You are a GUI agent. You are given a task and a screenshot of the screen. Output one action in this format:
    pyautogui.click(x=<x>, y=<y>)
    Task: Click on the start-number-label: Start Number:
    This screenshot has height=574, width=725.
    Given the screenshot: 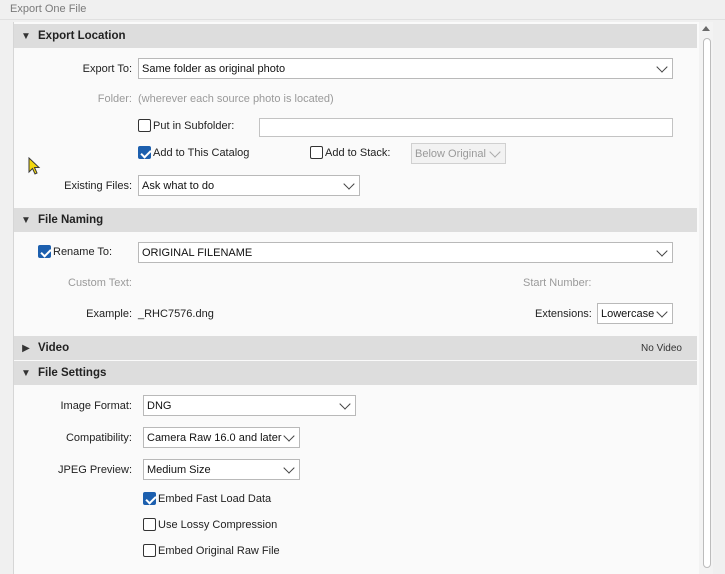 What is the action you would take?
    pyautogui.click(x=557, y=283)
    